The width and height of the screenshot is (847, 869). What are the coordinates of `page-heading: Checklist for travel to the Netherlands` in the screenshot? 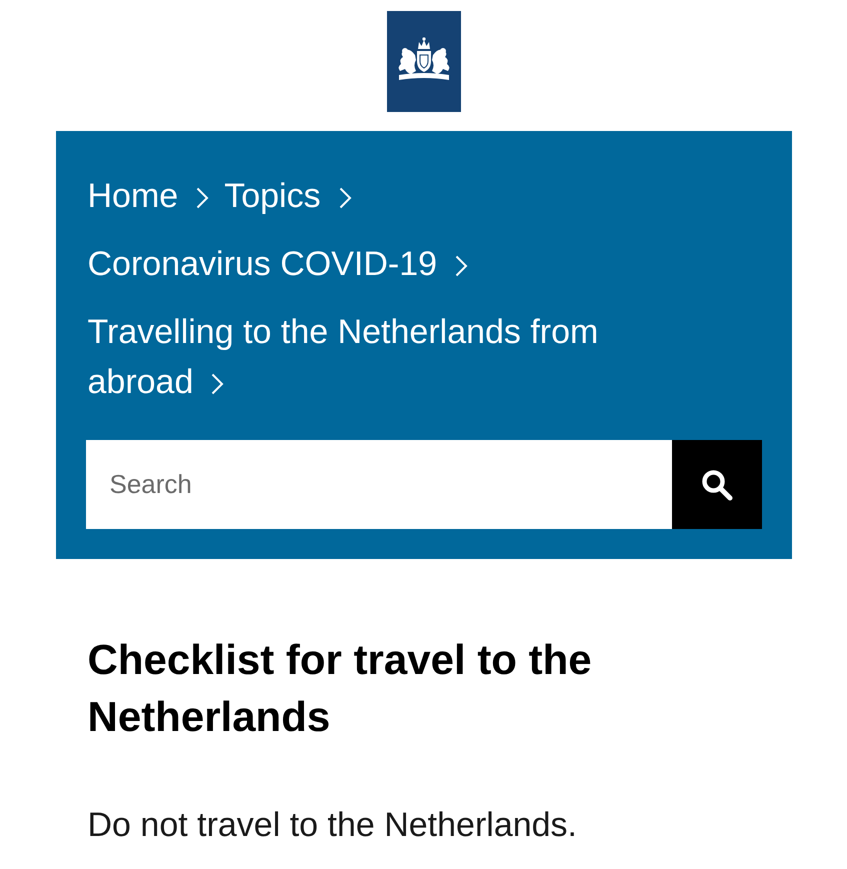 It's located at (340, 688).